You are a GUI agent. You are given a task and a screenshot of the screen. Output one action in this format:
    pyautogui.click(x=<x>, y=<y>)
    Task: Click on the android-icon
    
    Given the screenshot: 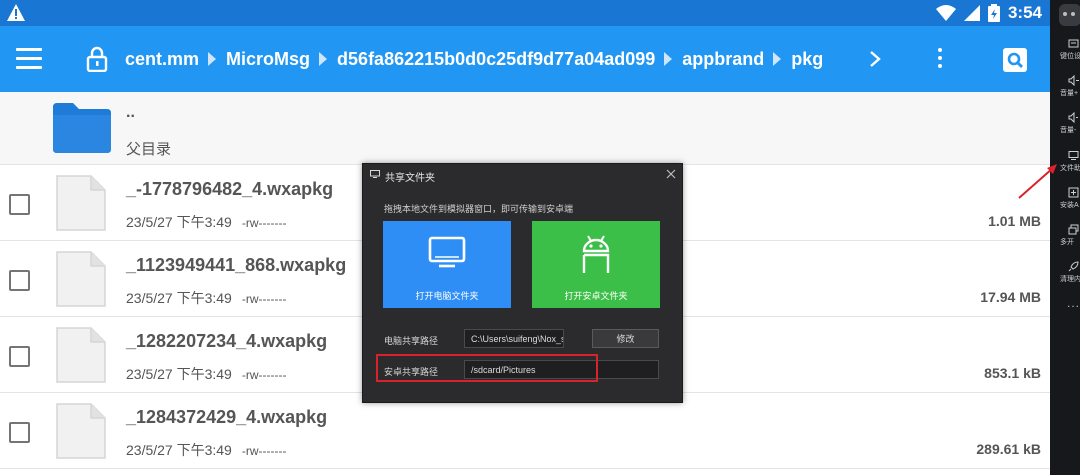 What is the action you would take?
    pyautogui.click(x=596, y=254)
    